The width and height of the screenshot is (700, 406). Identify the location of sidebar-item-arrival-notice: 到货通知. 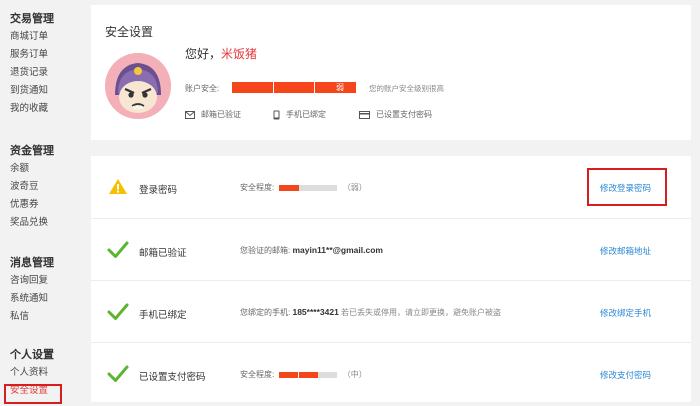
(32, 91).